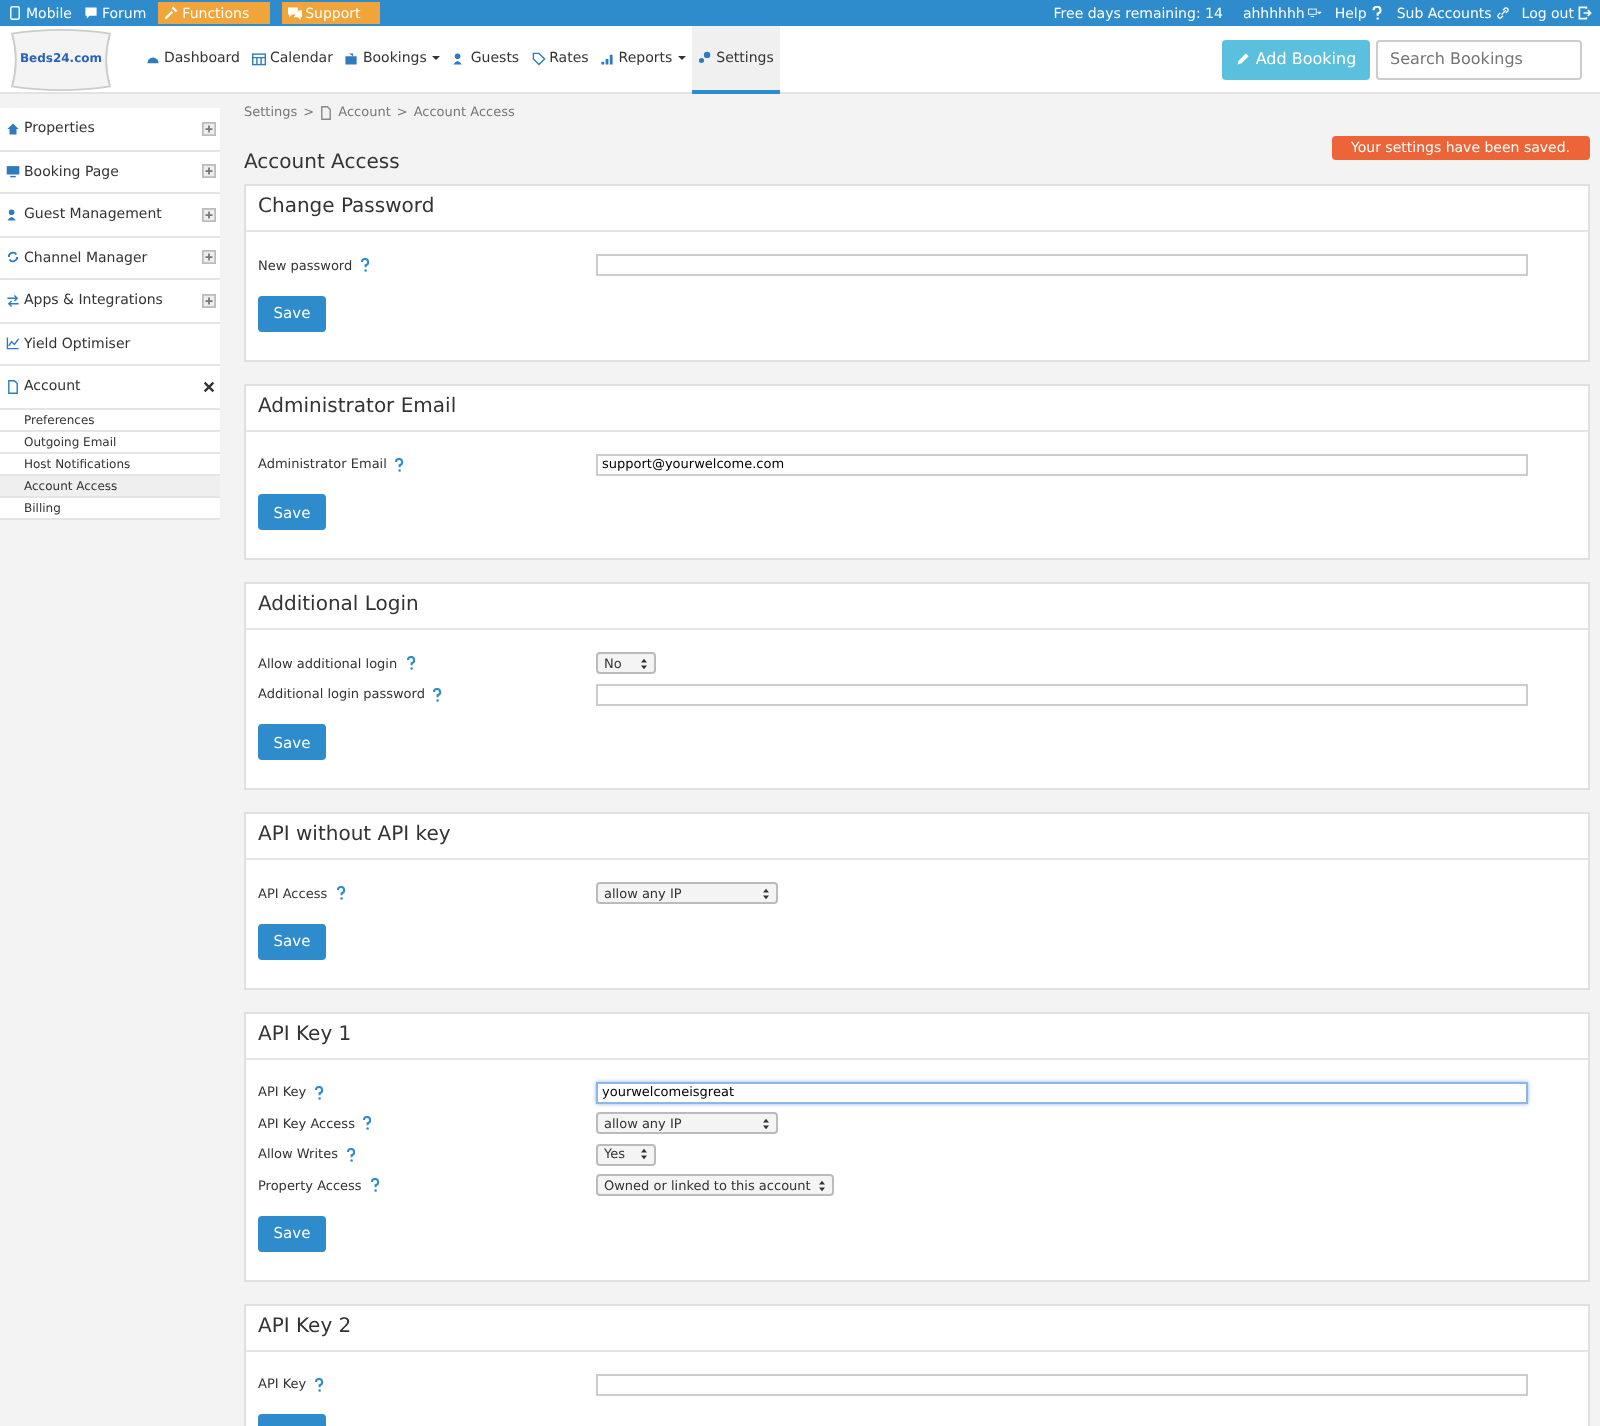 The height and width of the screenshot is (1426, 1600). I want to click on search-field: Search Bookings, so click(1479, 59).